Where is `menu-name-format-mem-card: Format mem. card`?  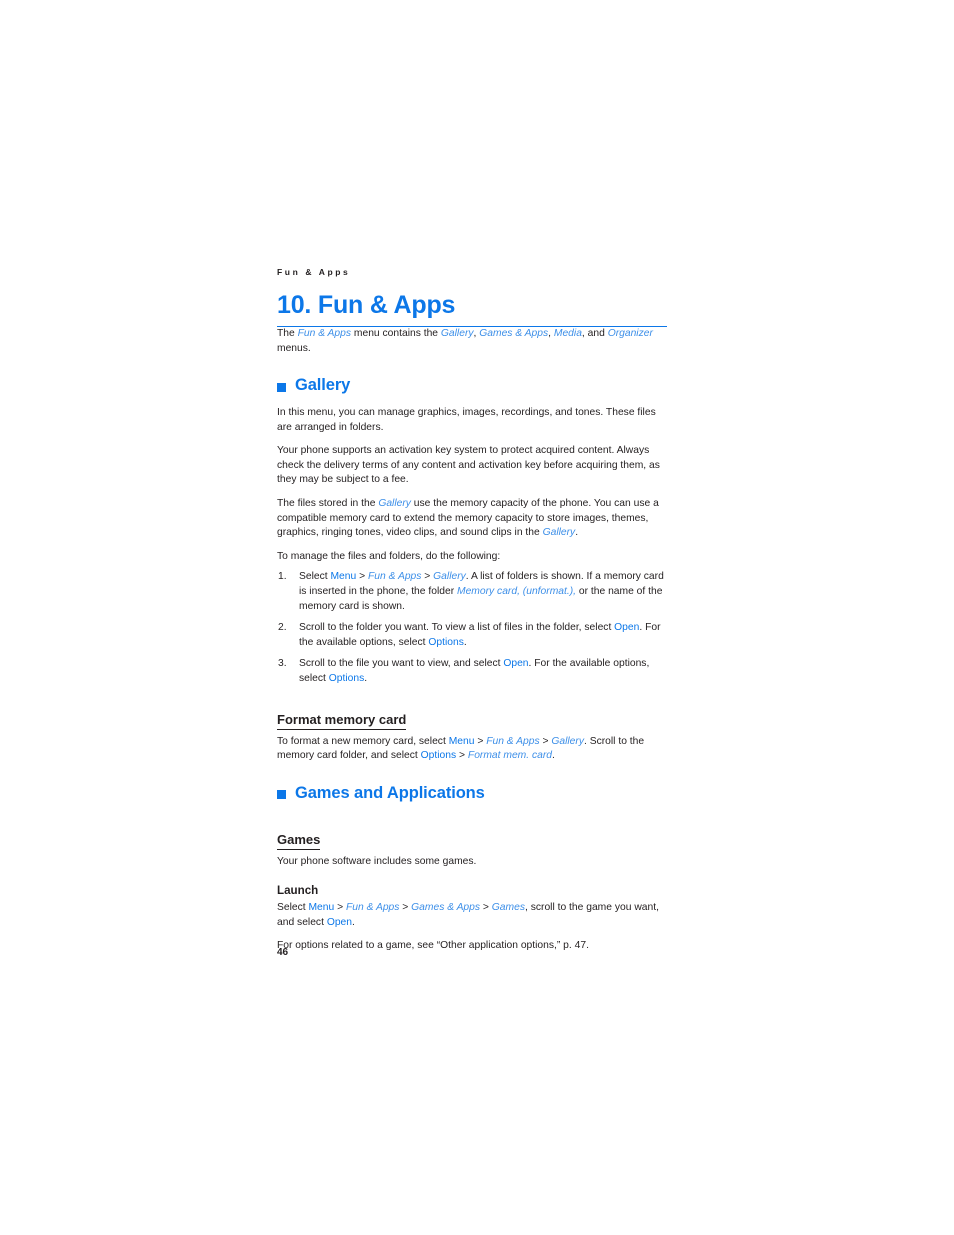 menu-name-format-mem-card: Format mem. card is located at coordinates (510, 756).